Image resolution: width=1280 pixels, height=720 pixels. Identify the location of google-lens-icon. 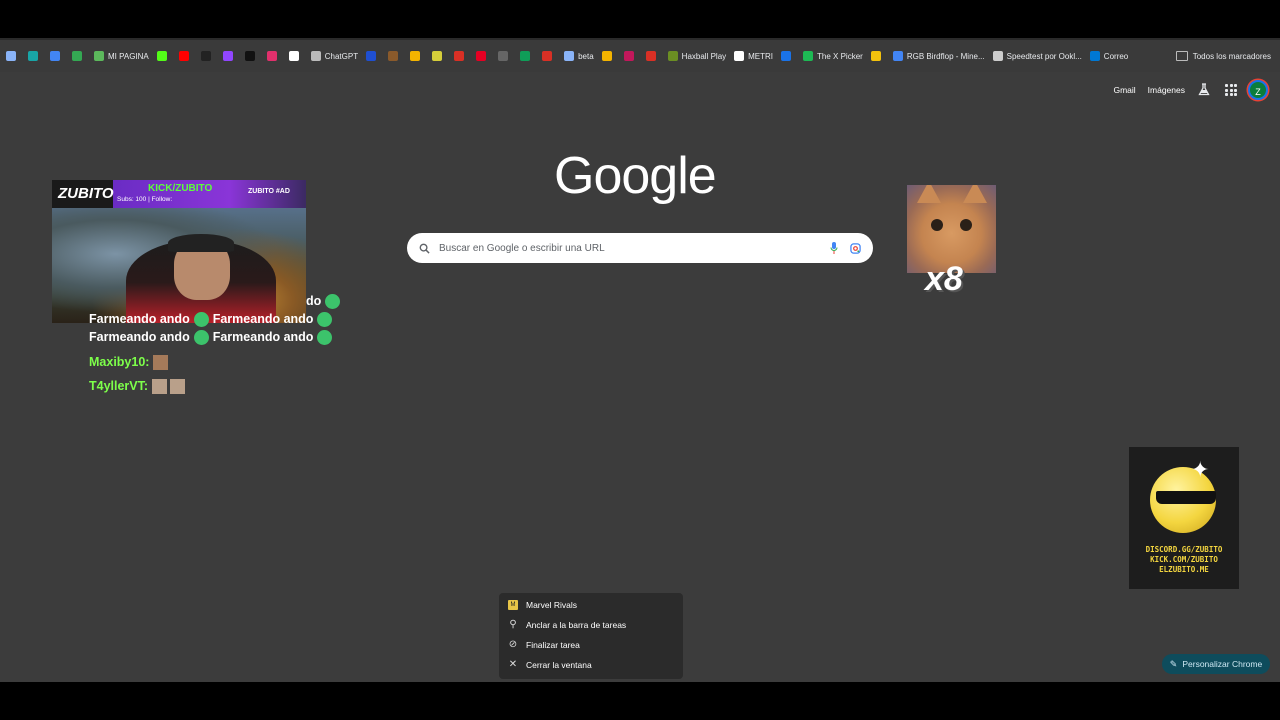
(855, 248).